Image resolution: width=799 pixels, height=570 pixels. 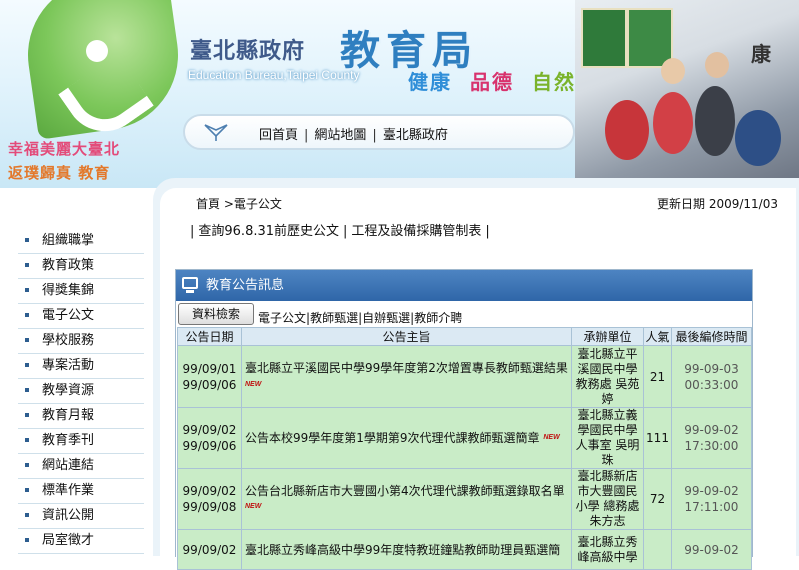 What do you see at coordinates (274, 75) in the screenshot?
I see `english-bureau-name: Education Bureau,Taipei County` at bounding box center [274, 75].